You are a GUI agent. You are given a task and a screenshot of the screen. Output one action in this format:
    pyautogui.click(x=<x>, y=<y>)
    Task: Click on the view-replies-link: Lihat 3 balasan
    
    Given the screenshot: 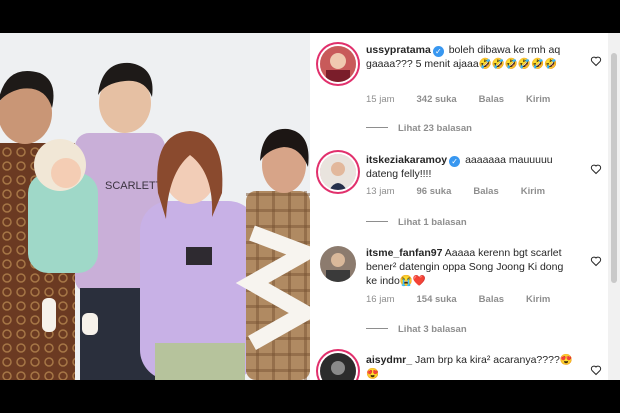 What is the action you would take?
    pyautogui.click(x=416, y=329)
    